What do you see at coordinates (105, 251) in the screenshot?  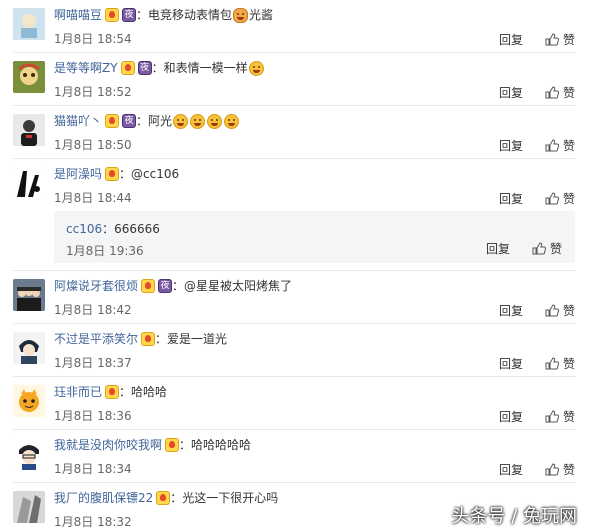 I see `sub-reply-time: 1月8日 19:36` at bounding box center [105, 251].